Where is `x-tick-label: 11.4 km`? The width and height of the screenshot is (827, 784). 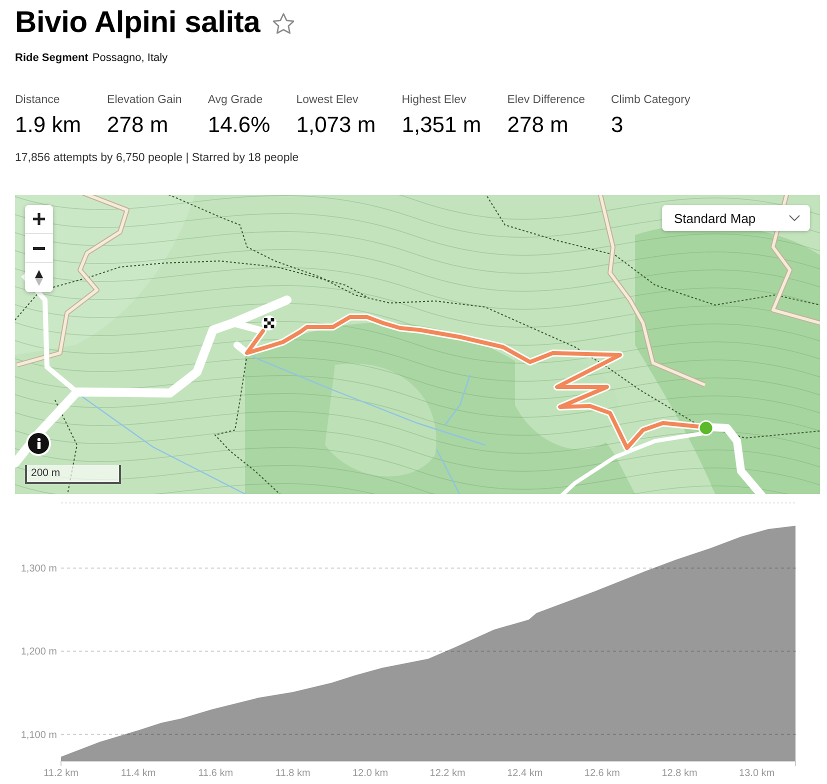
x-tick-label: 11.4 km is located at coordinates (138, 773).